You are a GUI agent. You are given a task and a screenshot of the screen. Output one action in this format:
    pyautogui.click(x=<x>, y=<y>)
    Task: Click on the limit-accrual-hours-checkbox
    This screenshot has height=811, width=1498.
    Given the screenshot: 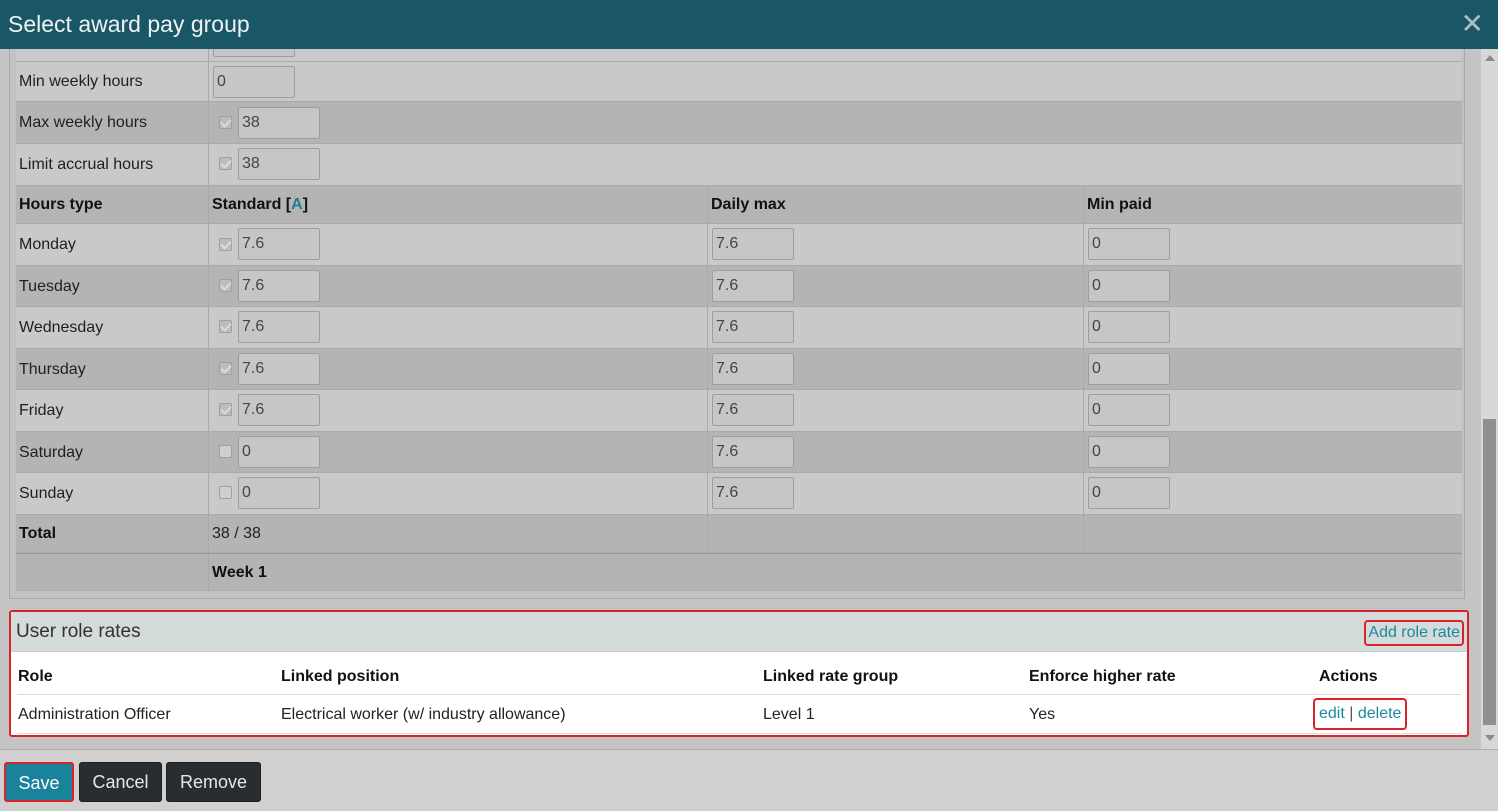 What is the action you would take?
    pyautogui.click(x=225, y=163)
    